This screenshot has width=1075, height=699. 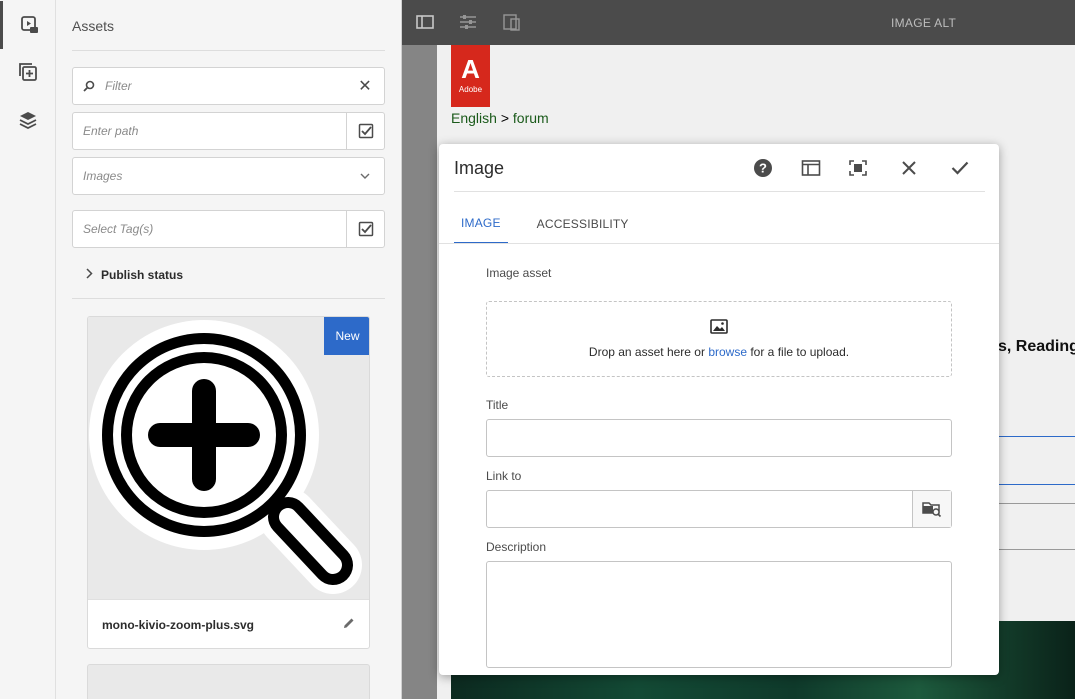 What do you see at coordinates (481, 224) in the screenshot?
I see `tab-image: IMAGE` at bounding box center [481, 224].